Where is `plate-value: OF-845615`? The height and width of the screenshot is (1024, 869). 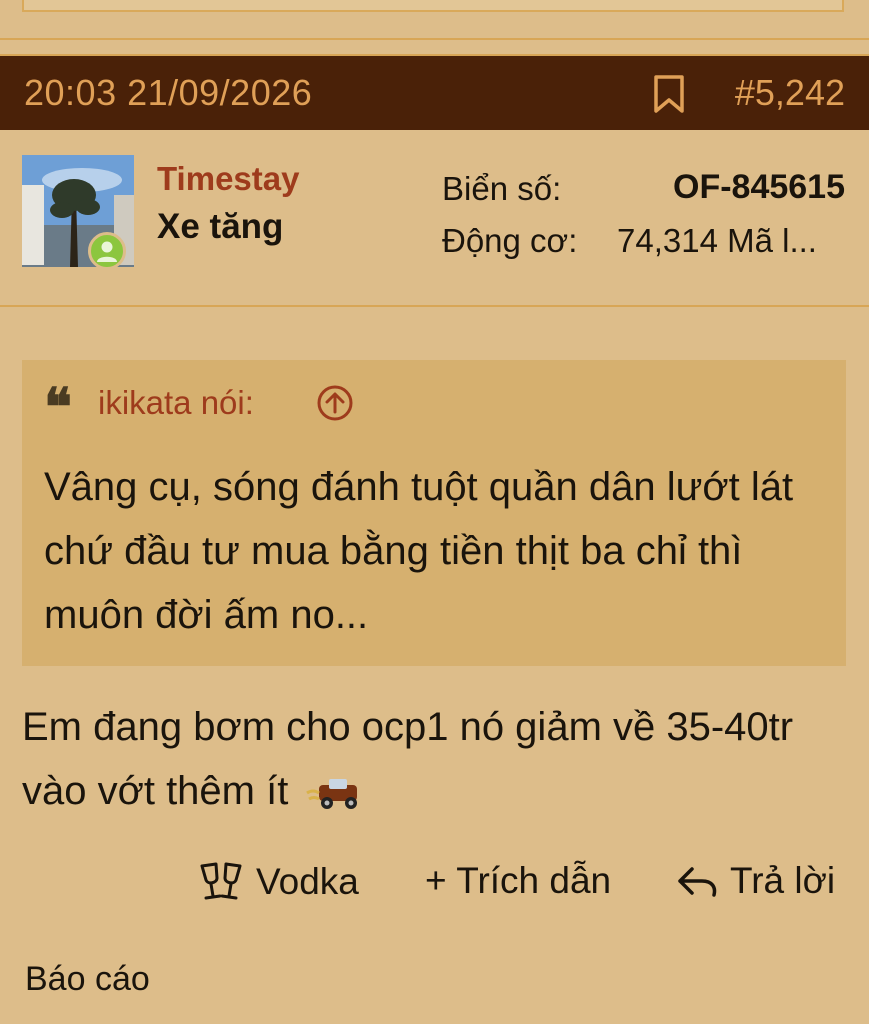
plate-value: OF-845615 is located at coordinates (759, 187).